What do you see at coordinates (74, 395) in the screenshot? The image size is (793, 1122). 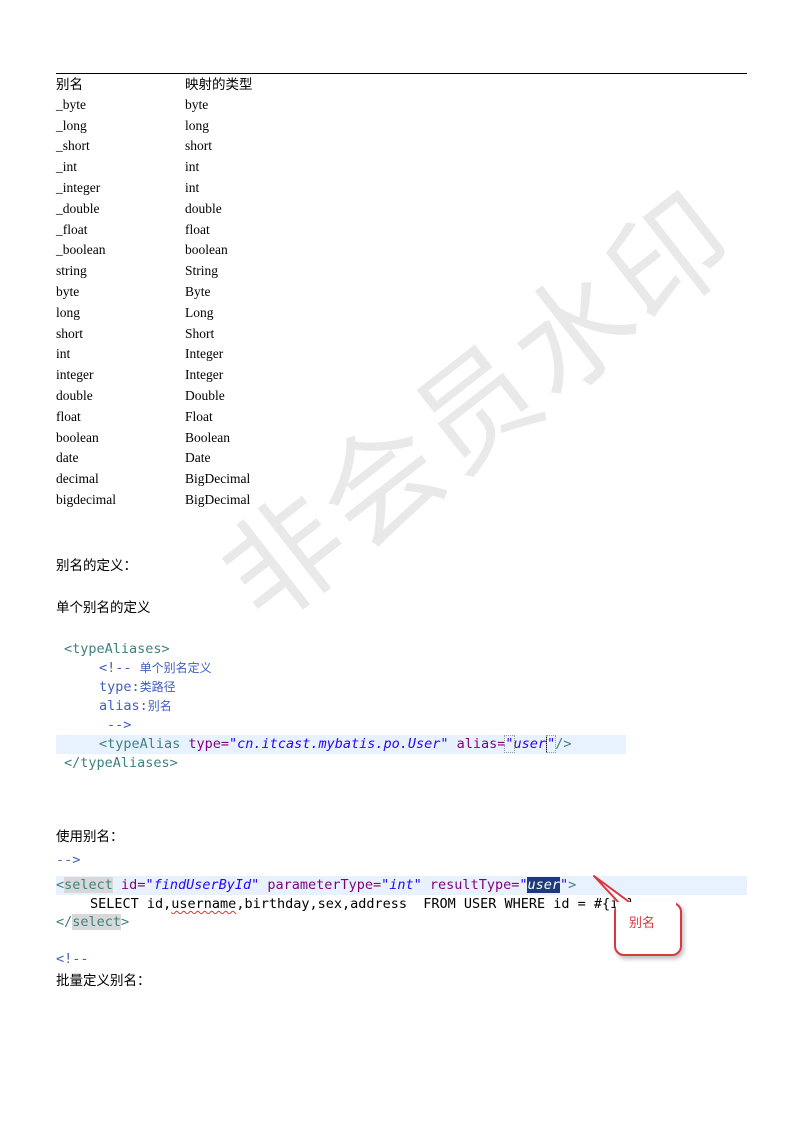 I see `alias-cell: double` at bounding box center [74, 395].